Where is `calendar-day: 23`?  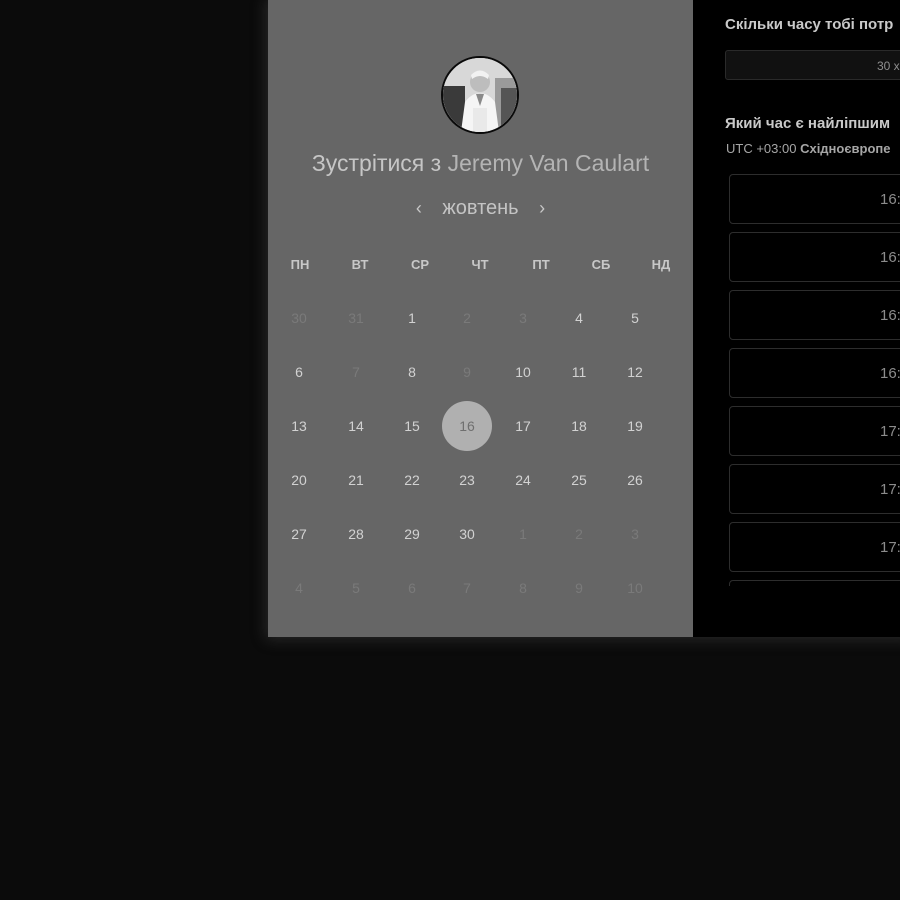
calendar-day: 23 is located at coordinates (467, 480).